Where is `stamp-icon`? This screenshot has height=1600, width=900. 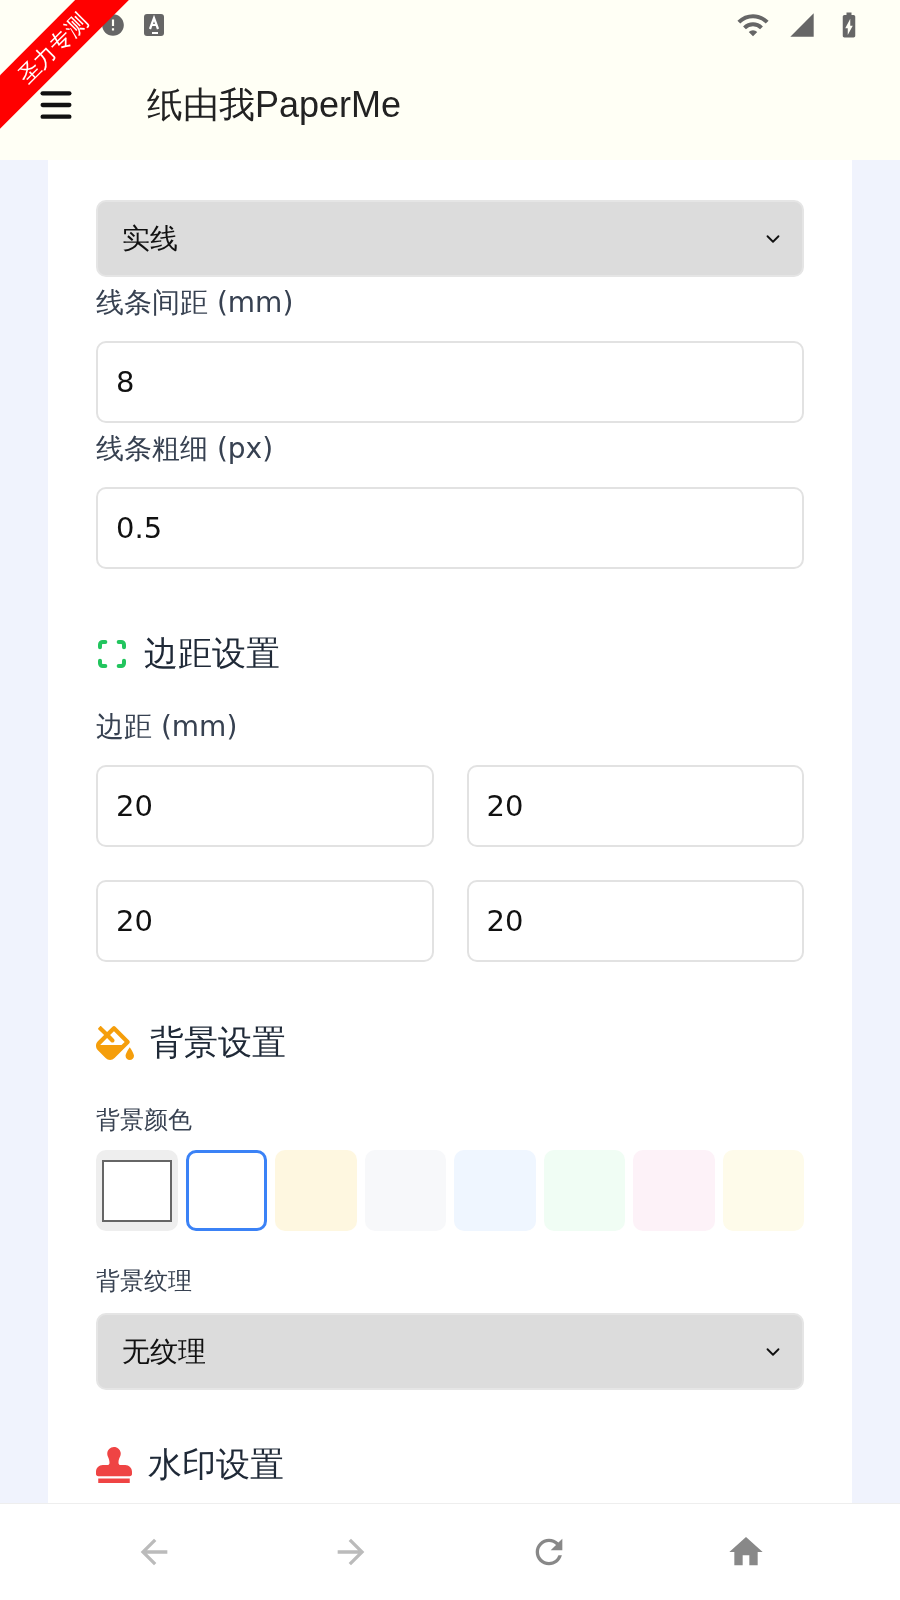
stamp-icon is located at coordinates (114, 1465).